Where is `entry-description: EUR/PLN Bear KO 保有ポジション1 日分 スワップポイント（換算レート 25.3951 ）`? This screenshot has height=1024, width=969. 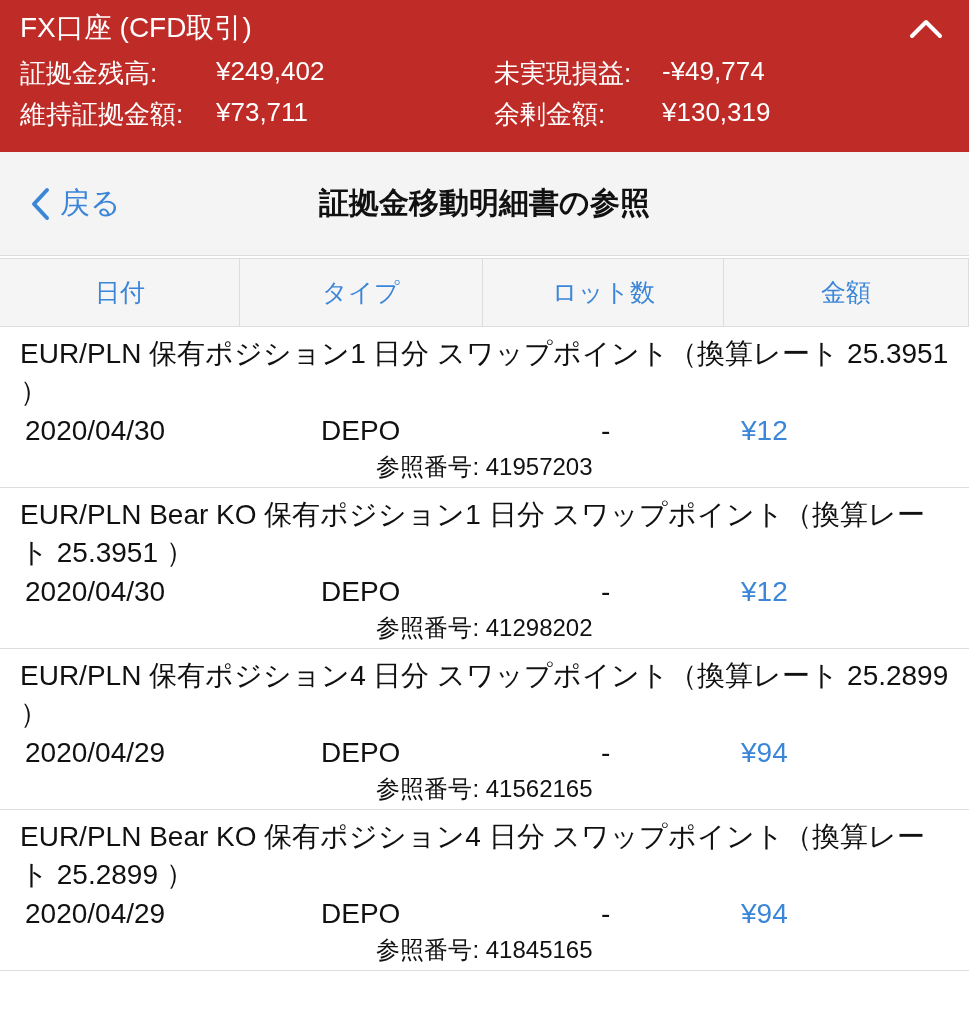
entry-description: EUR/PLN Bear KO 保有ポジション1 日分 スワップポイント（換算レート 25.3951 ） is located at coordinates (473, 534).